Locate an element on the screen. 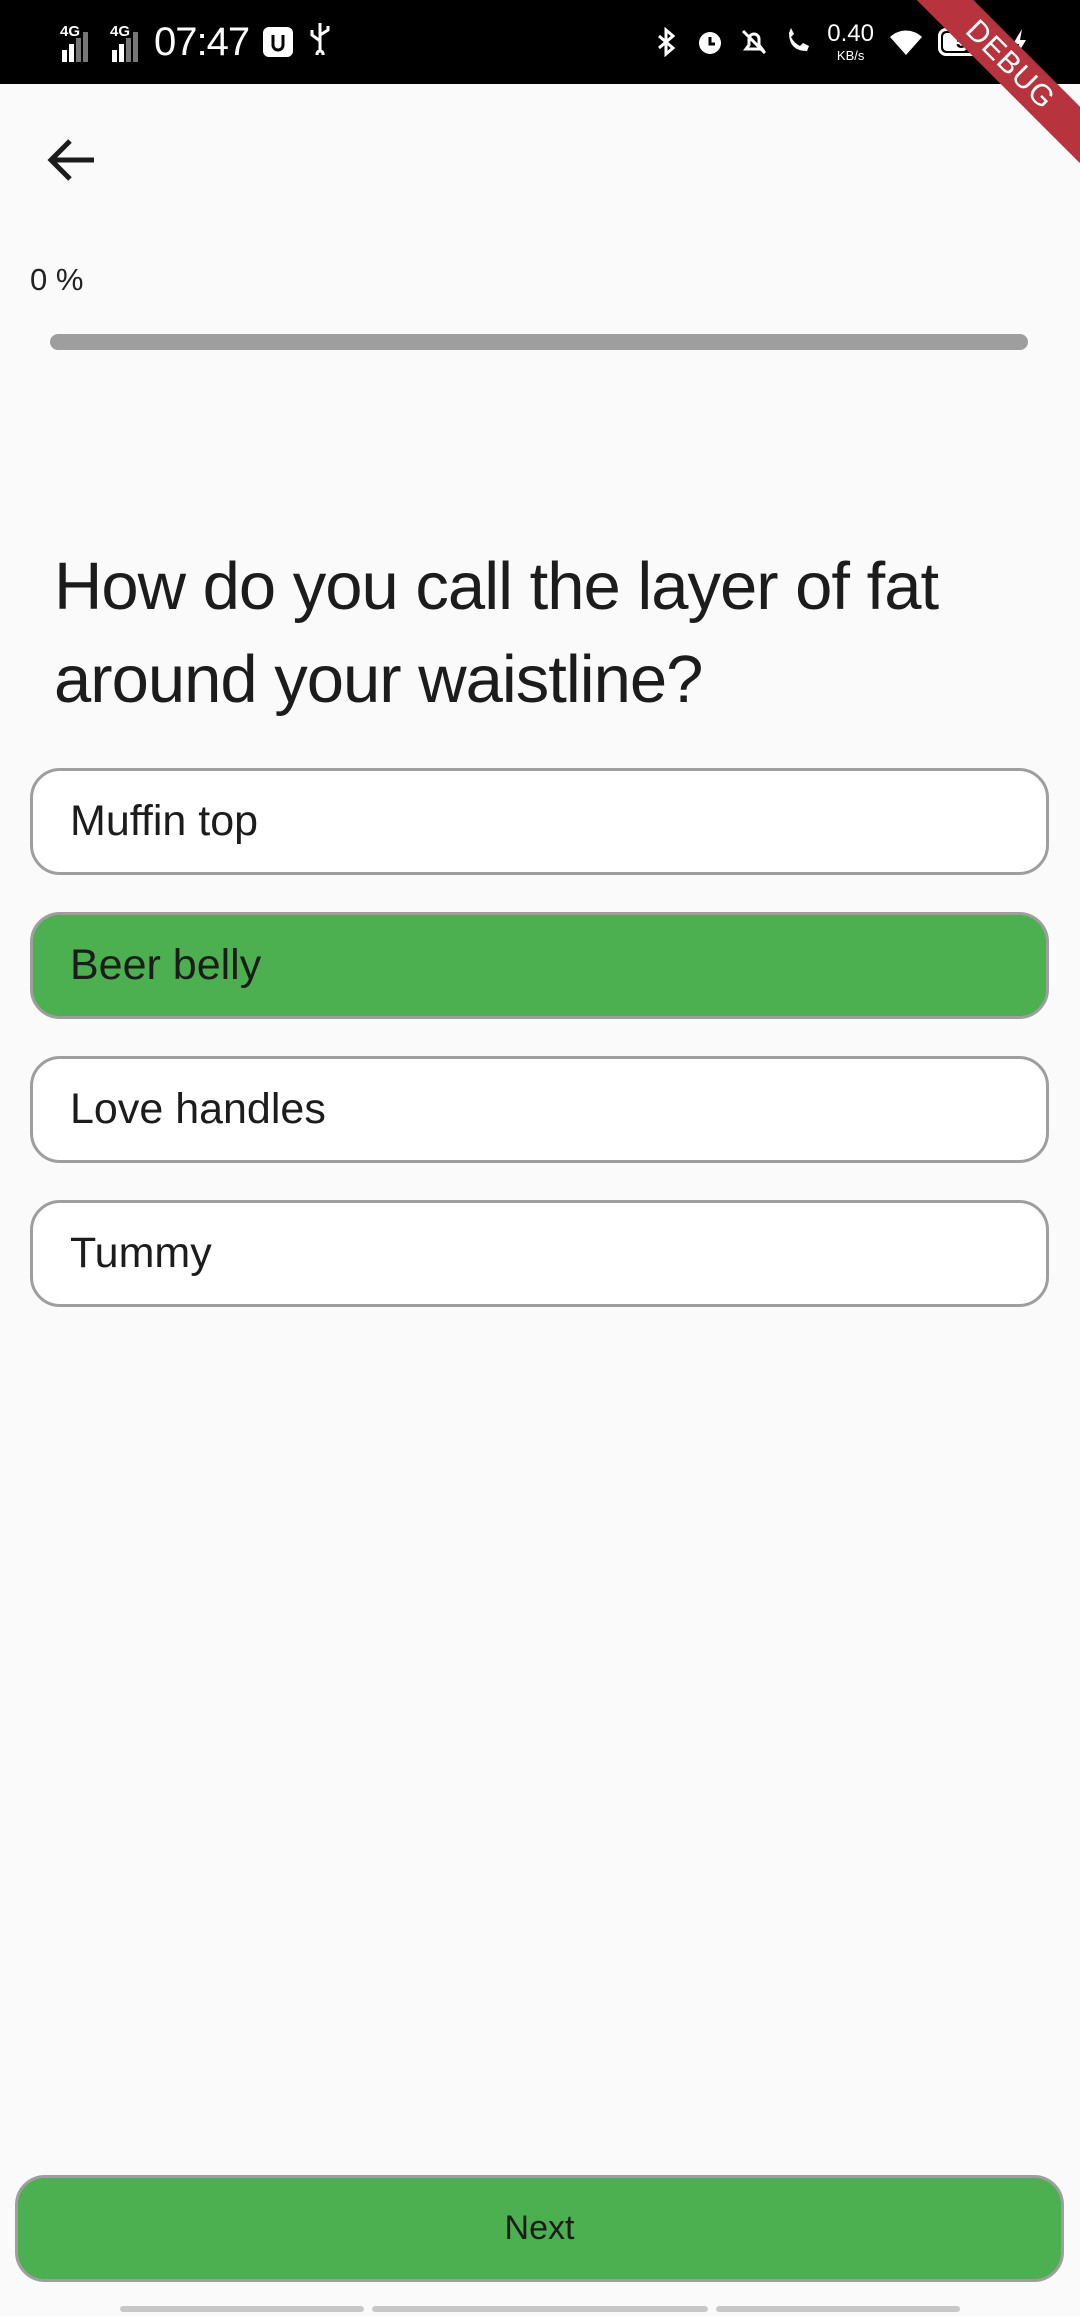 The width and height of the screenshot is (1080, 2316). answer-option-beer-belly: Beer belly is located at coordinates (539, 965).